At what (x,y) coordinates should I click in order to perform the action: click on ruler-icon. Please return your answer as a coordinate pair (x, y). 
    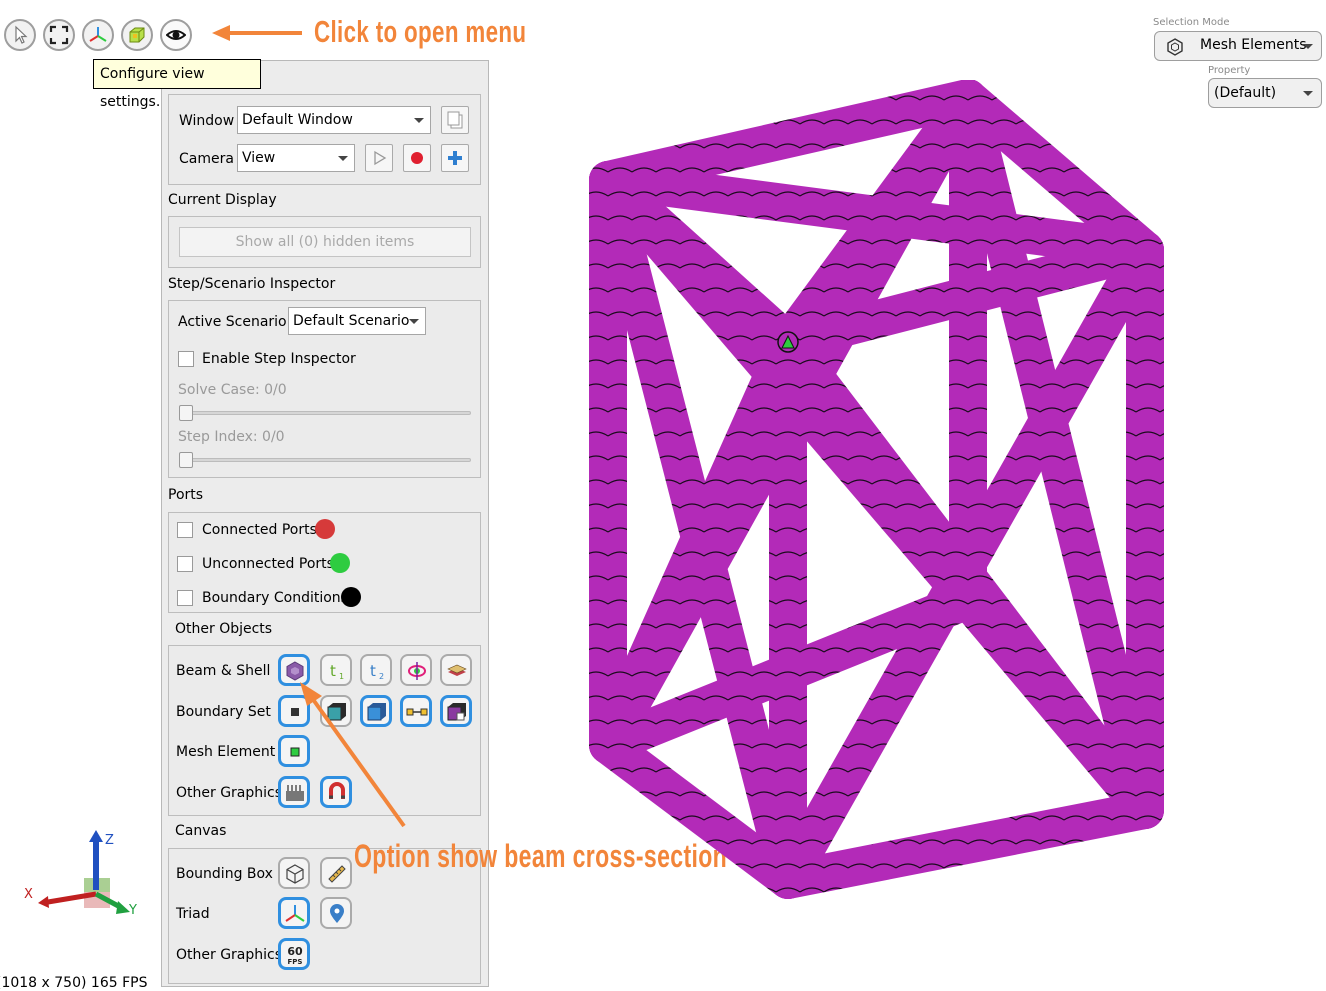
    Looking at the image, I should click on (337, 874).